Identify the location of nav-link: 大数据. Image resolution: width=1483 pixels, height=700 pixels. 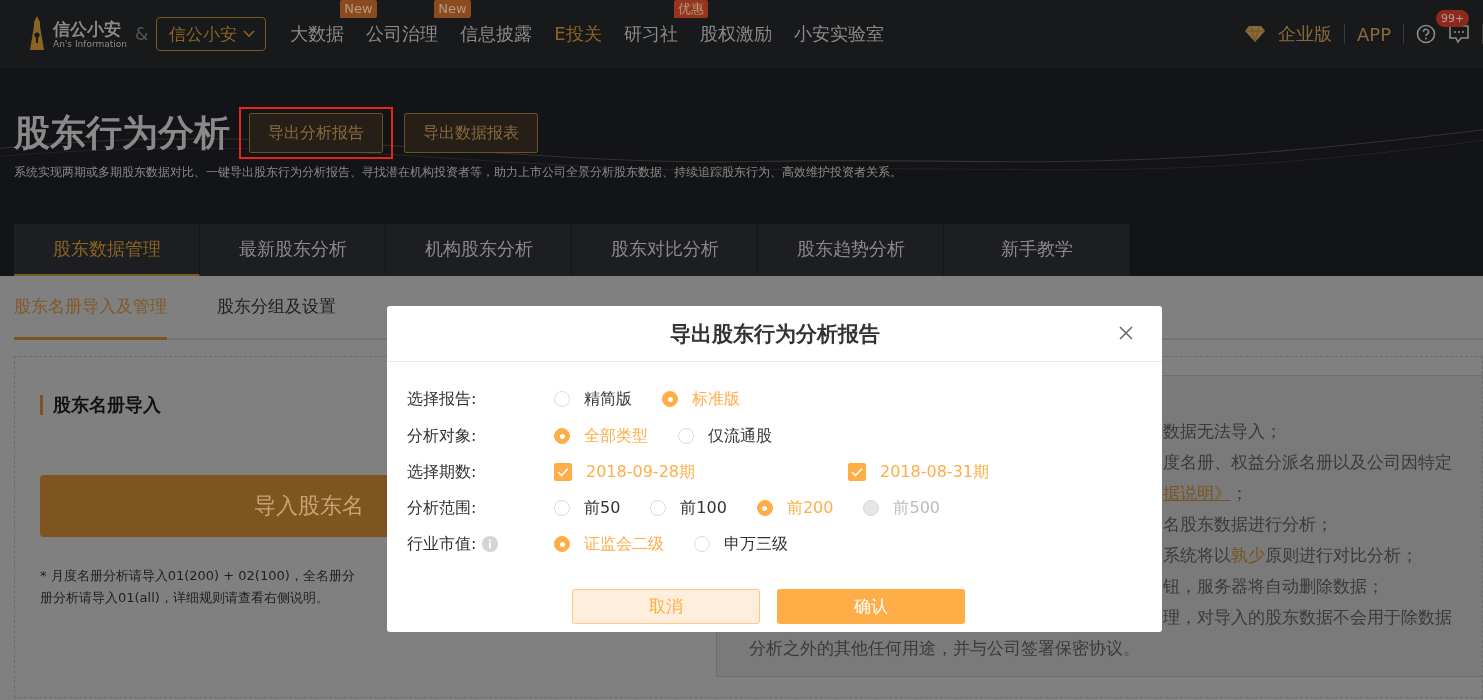
(317, 33).